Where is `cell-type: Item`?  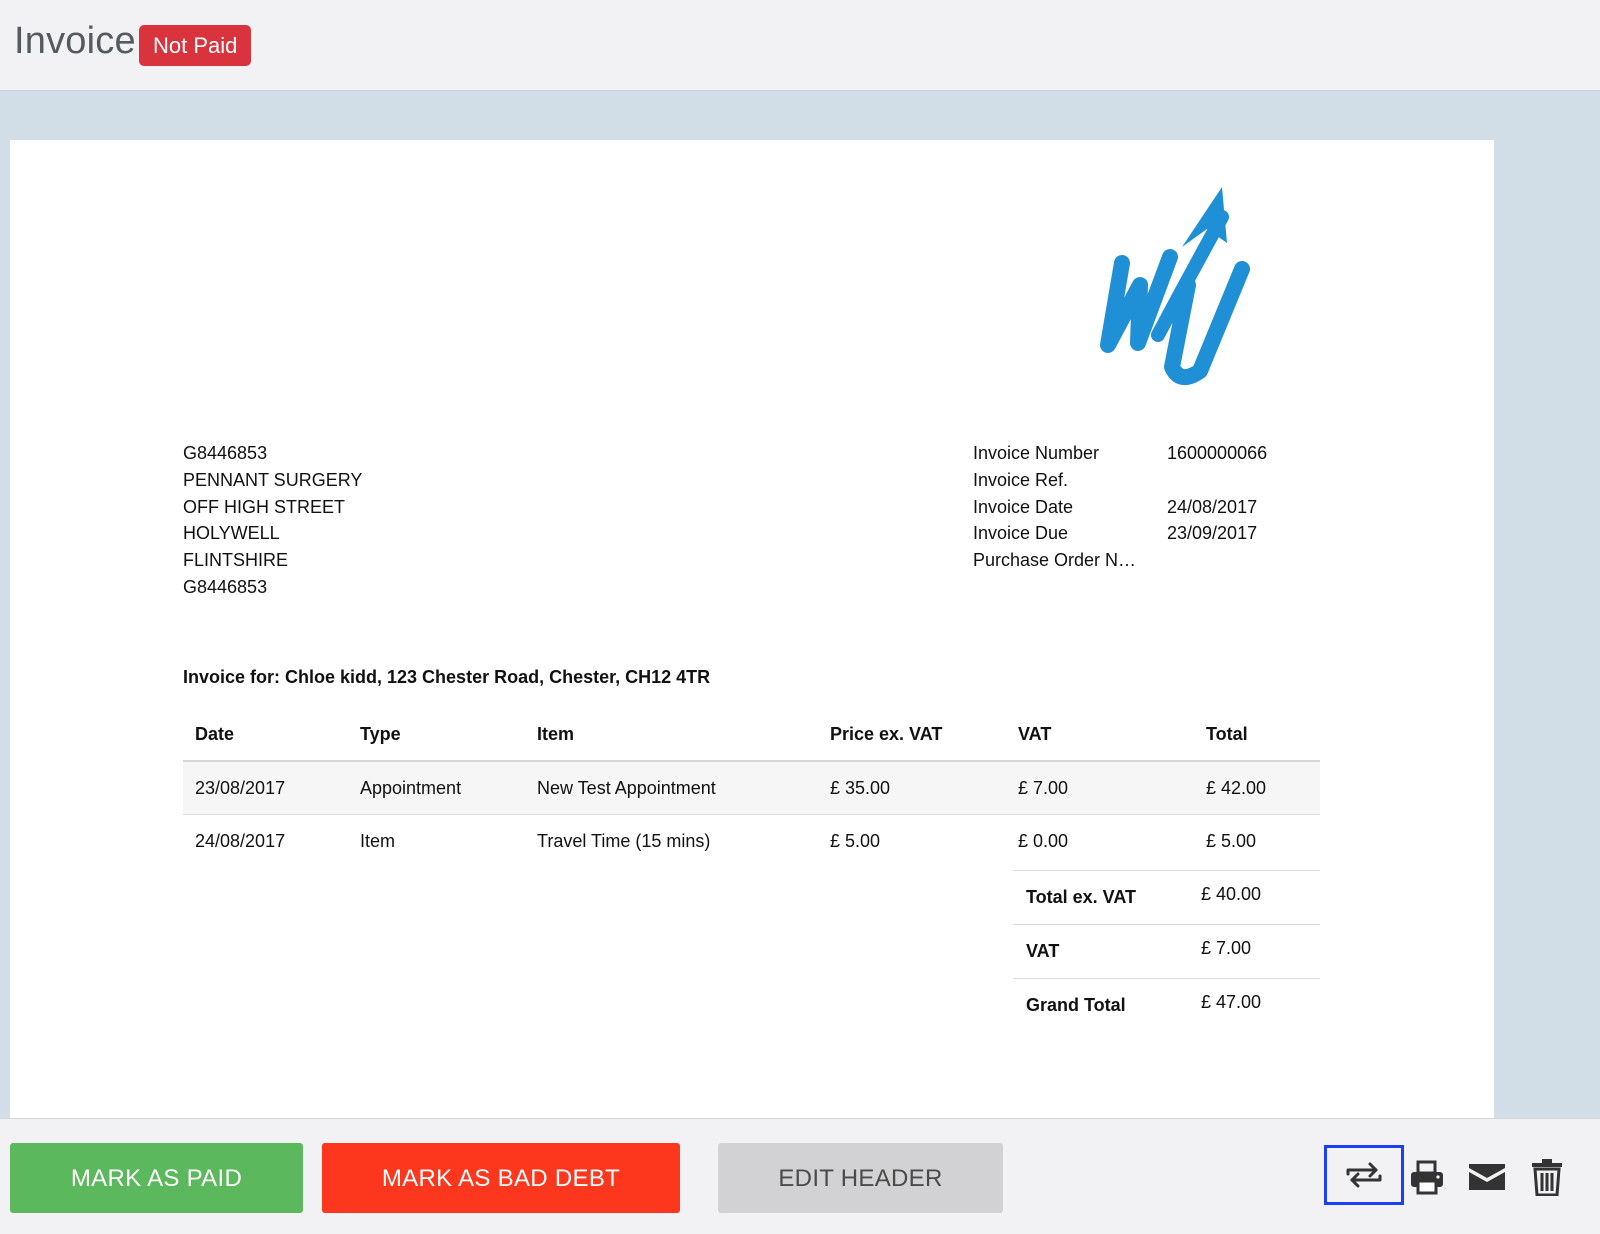 cell-type: Item is located at coordinates (378, 840).